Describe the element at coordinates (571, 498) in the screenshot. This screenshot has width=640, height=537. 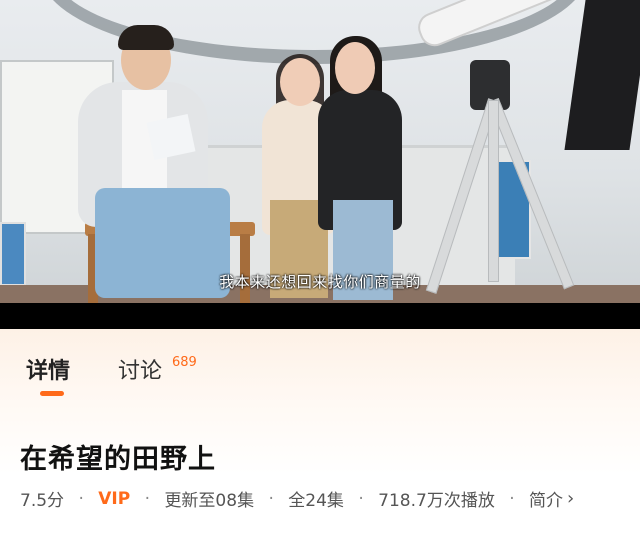
I see `chevron-right-icon: ›` at that location.